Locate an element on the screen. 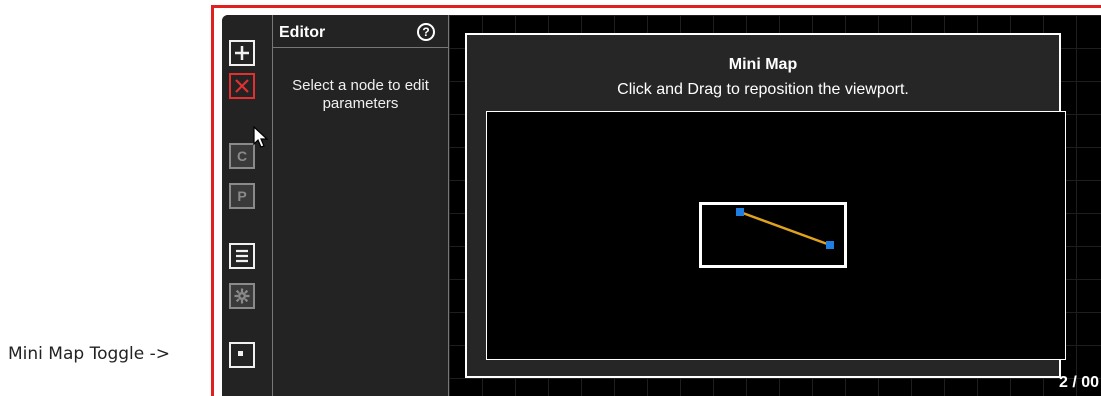  minimap-edge is located at coordinates (785, 228).